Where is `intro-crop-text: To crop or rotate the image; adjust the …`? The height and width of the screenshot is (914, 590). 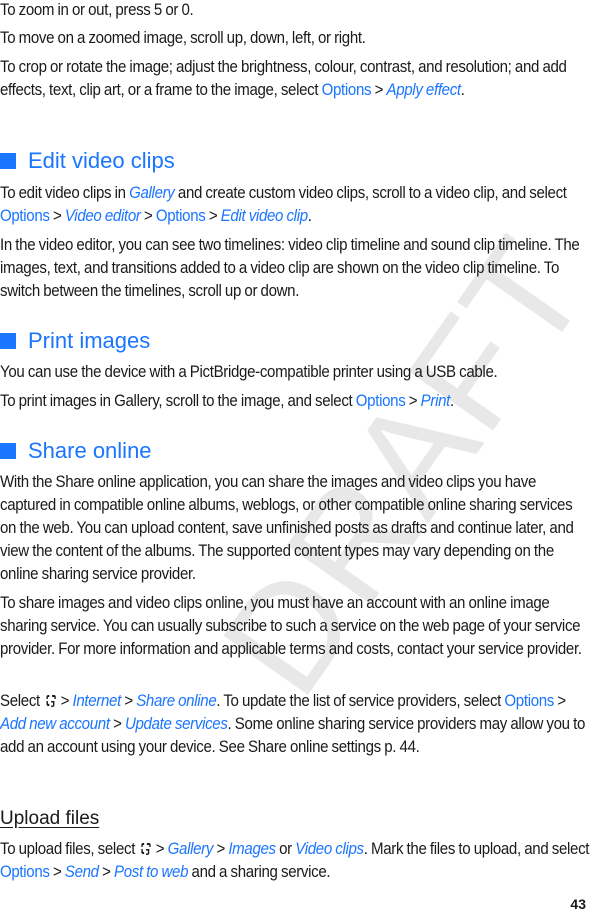
intro-crop-text: To crop or rotate the image; adjust the … is located at coordinates (295, 79).